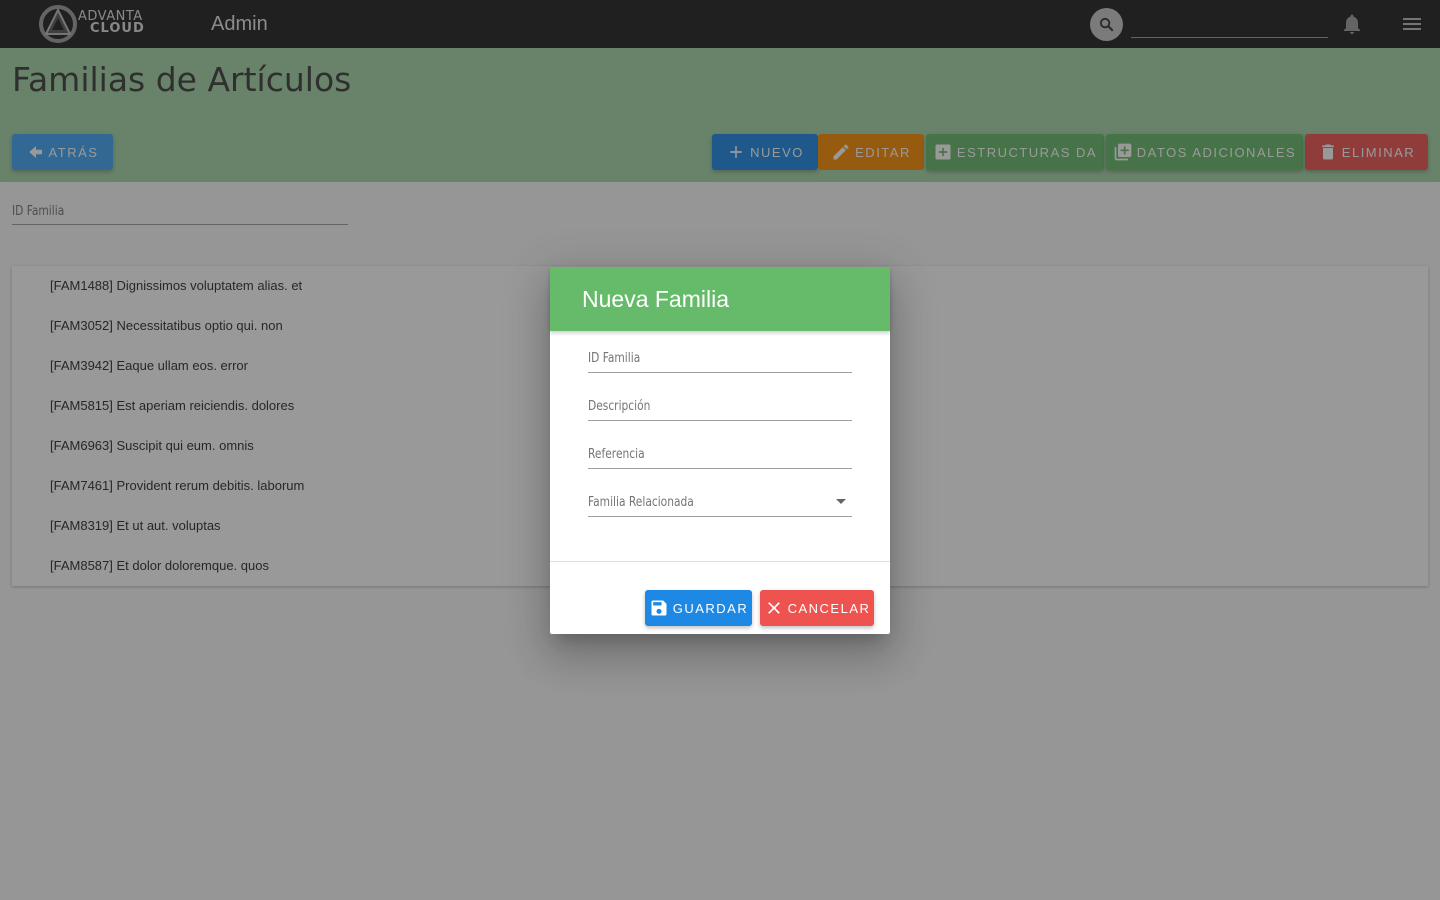  I want to click on dialog-divider, so click(720, 561).